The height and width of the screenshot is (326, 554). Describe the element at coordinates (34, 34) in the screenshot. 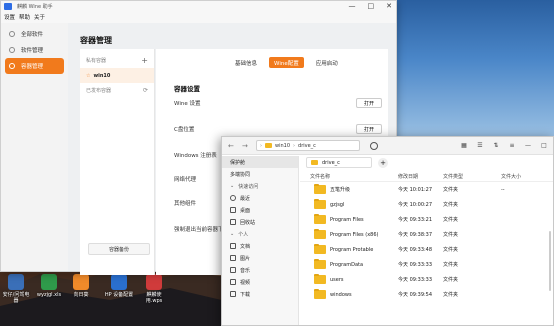

I see `sidebar-item-all-software: 全部软件` at that location.